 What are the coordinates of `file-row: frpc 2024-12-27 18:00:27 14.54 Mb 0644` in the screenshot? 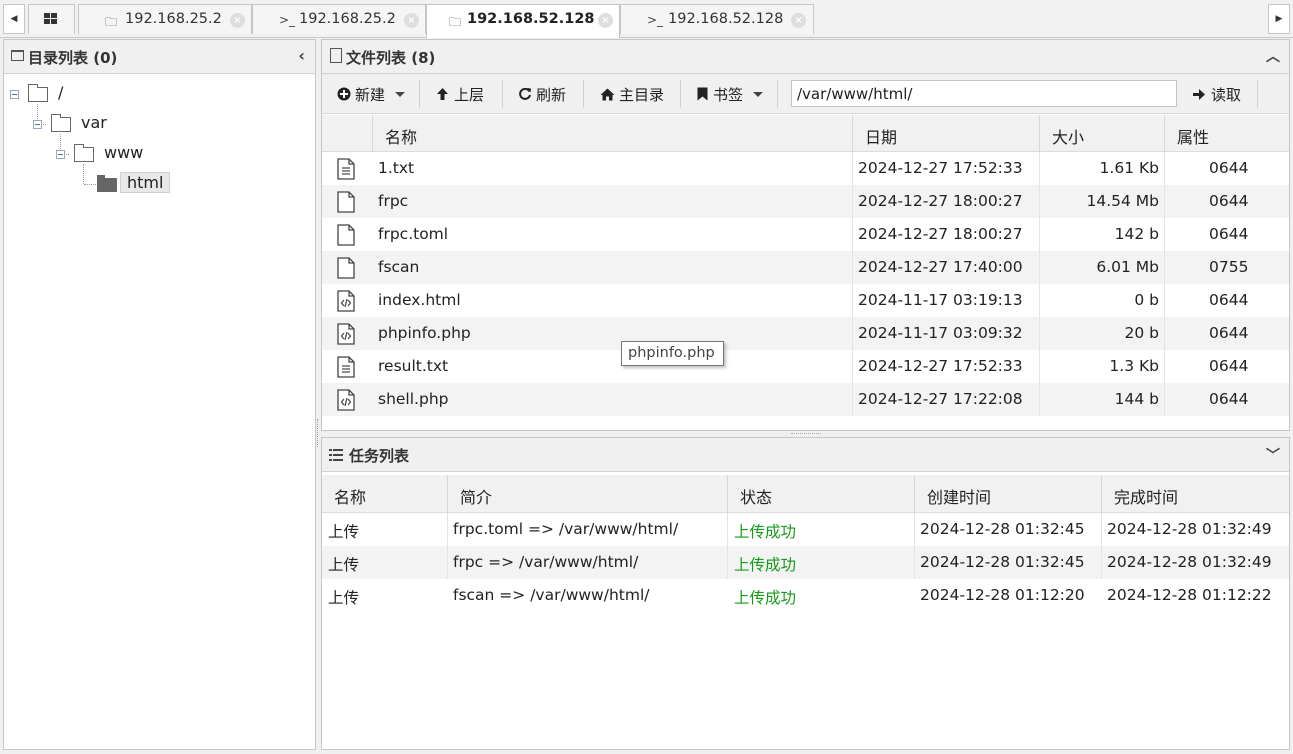 It's located at (805, 201).